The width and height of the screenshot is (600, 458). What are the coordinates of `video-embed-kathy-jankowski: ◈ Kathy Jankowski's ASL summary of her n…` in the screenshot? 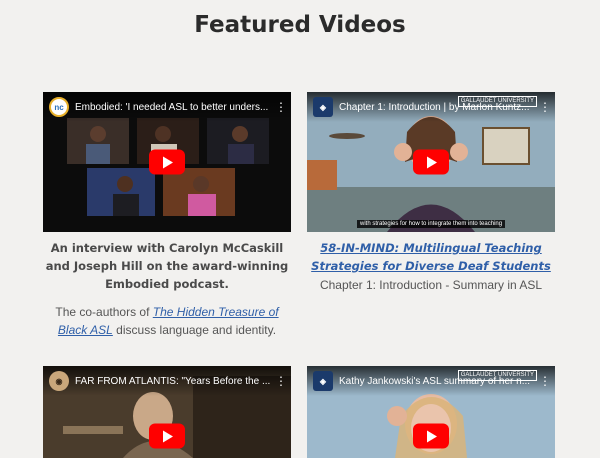 It's located at (431, 412).